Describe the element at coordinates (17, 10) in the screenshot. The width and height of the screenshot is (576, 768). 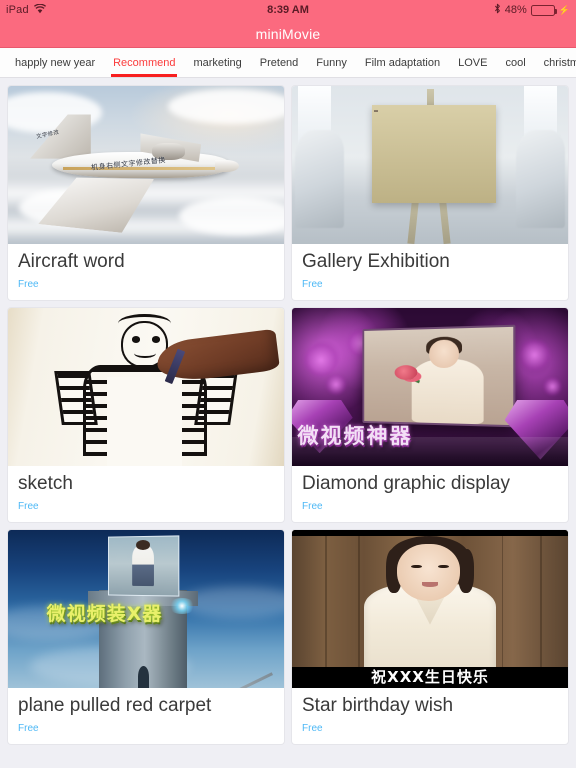
I see `device-name-label: iPad` at that location.